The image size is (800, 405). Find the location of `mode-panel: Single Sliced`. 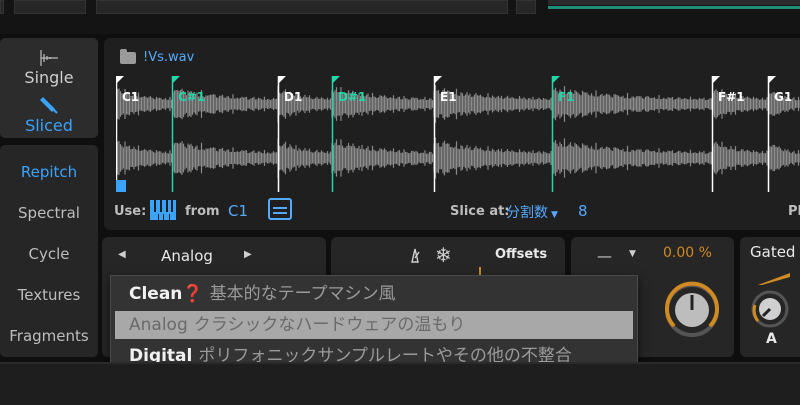

mode-panel: Single Sliced is located at coordinates (49, 88).